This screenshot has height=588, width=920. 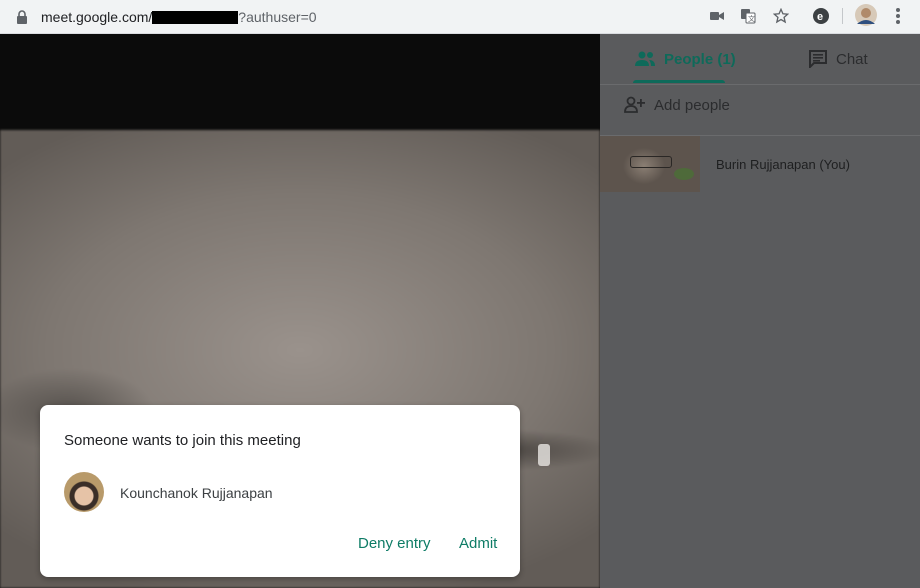 I want to click on svg-text: 文, so click(x=751, y=18).